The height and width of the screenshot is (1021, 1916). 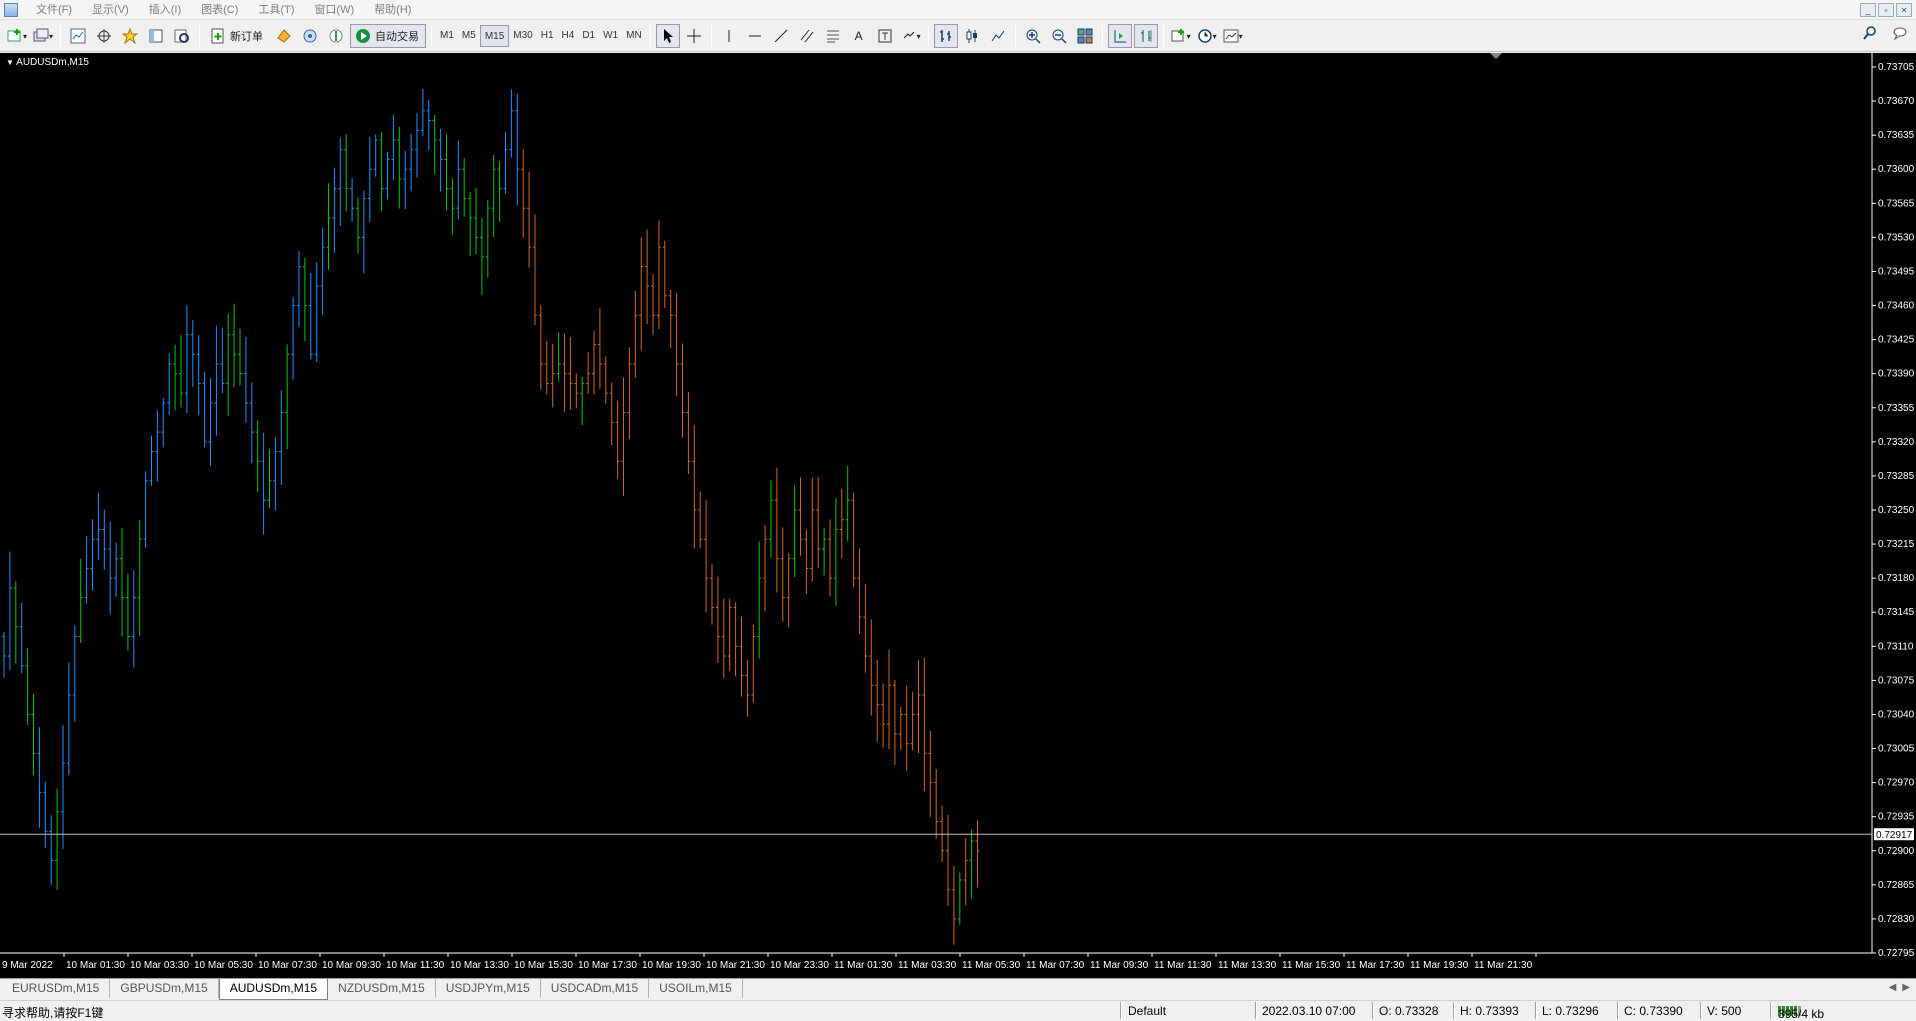 I want to click on timeframe-h4-button: H4, so click(x=568, y=36).